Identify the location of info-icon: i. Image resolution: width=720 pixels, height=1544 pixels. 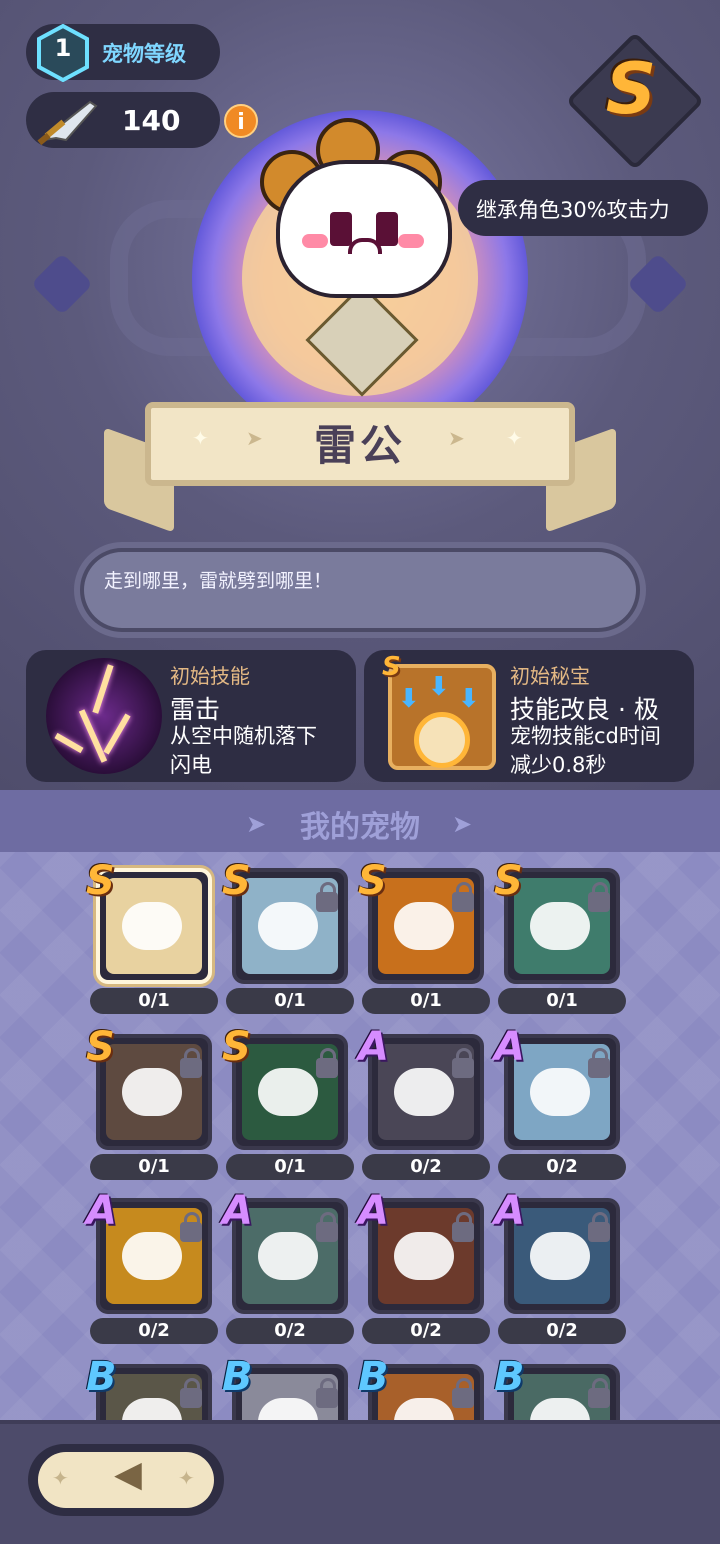
(241, 121).